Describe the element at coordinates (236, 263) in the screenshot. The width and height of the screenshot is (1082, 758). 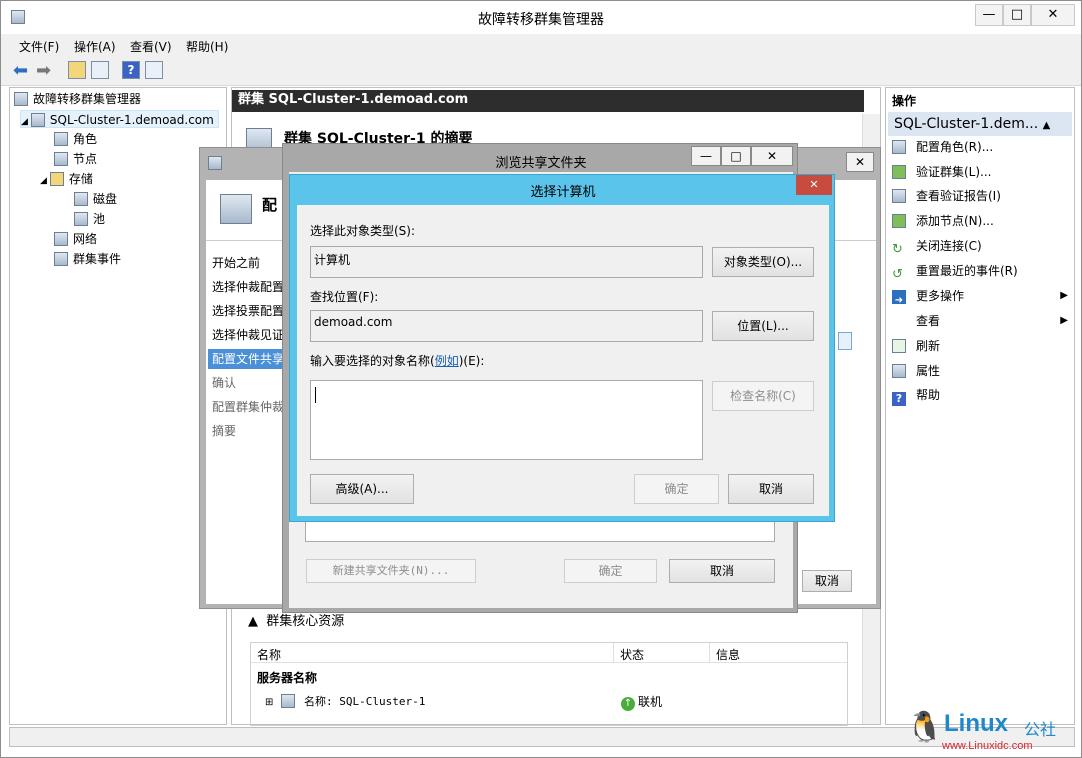
I see `wizard-step: 开始之前` at that location.